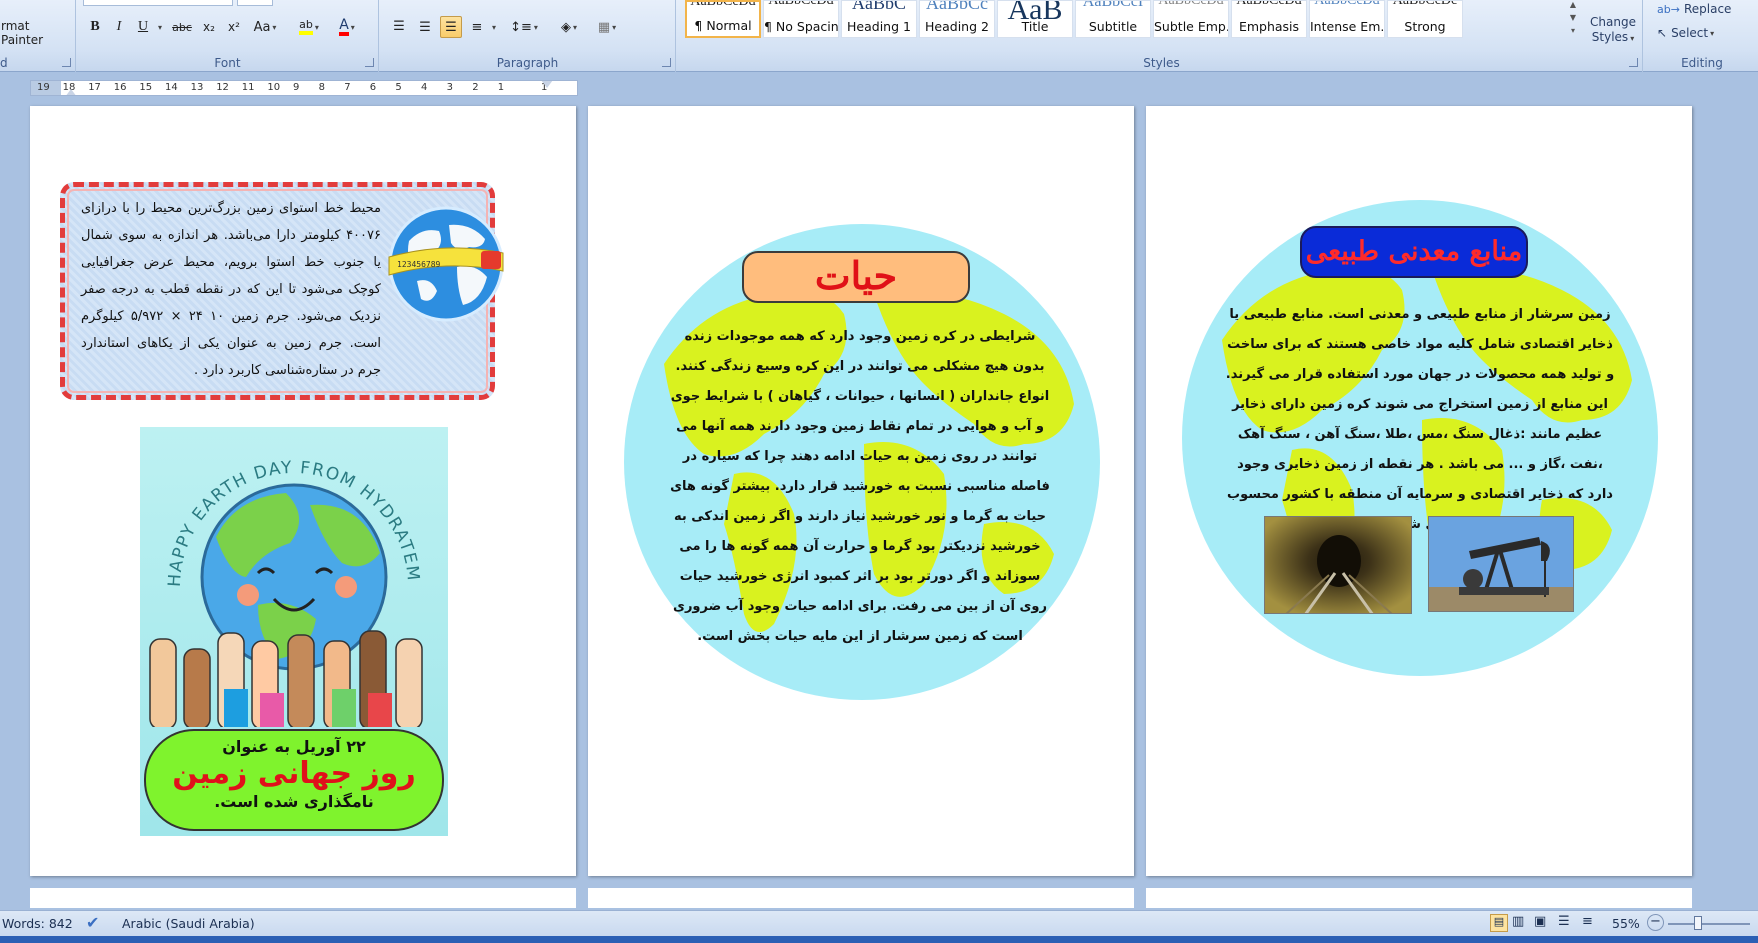  What do you see at coordinates (71, 92) in the screenshot?
I see `first-line-indent-icon` at bounding box center [71, 92].